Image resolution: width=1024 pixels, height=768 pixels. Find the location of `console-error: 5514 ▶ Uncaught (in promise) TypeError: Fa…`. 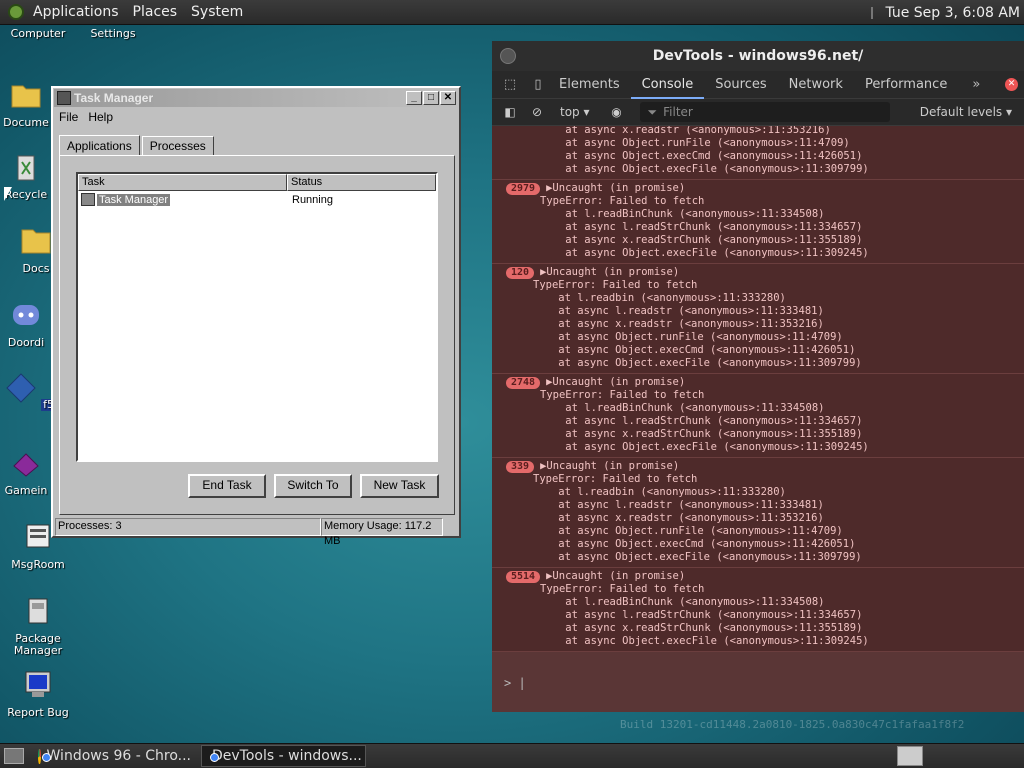

console-error: 5514 ▶ Uncaught (in promise) TypeError: Fa… is located at coordinates (758, 610).